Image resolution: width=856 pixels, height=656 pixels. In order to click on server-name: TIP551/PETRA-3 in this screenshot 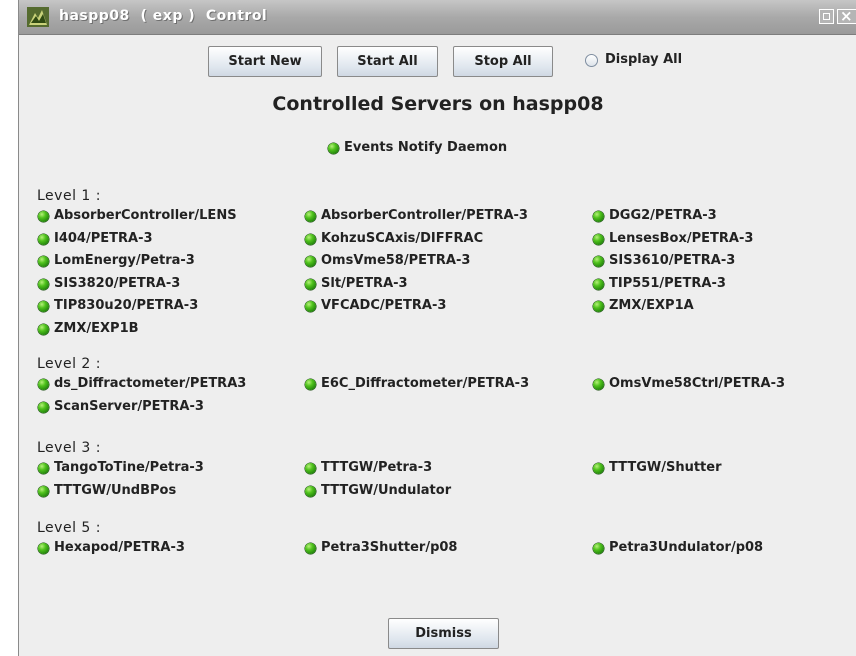, I will do `click(667, 283)`.